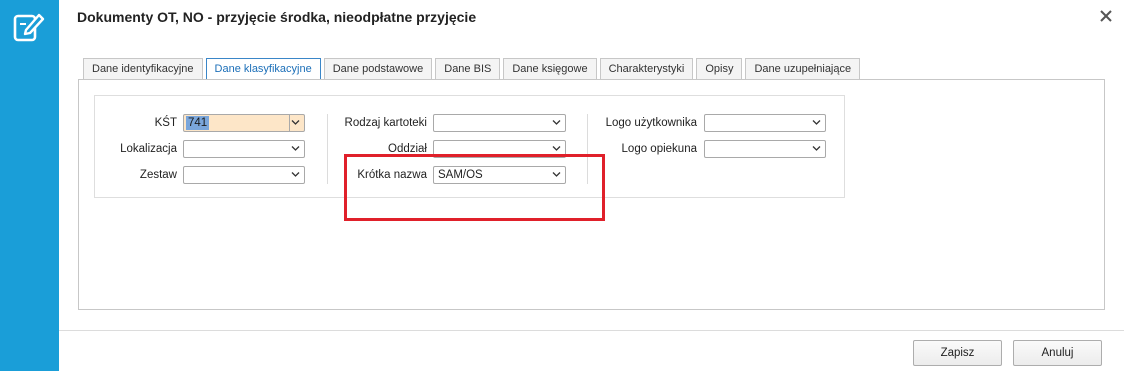 This screenshot has height=372, width=1124. I want to click on zestaw-select, so click(244, 175).